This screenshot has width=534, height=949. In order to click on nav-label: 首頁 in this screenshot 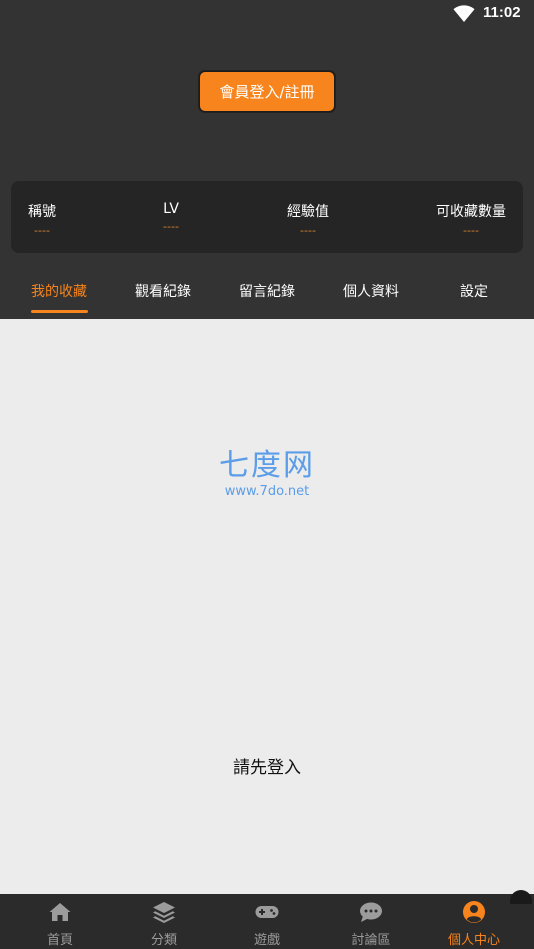, I will do `click(59, 940)`.